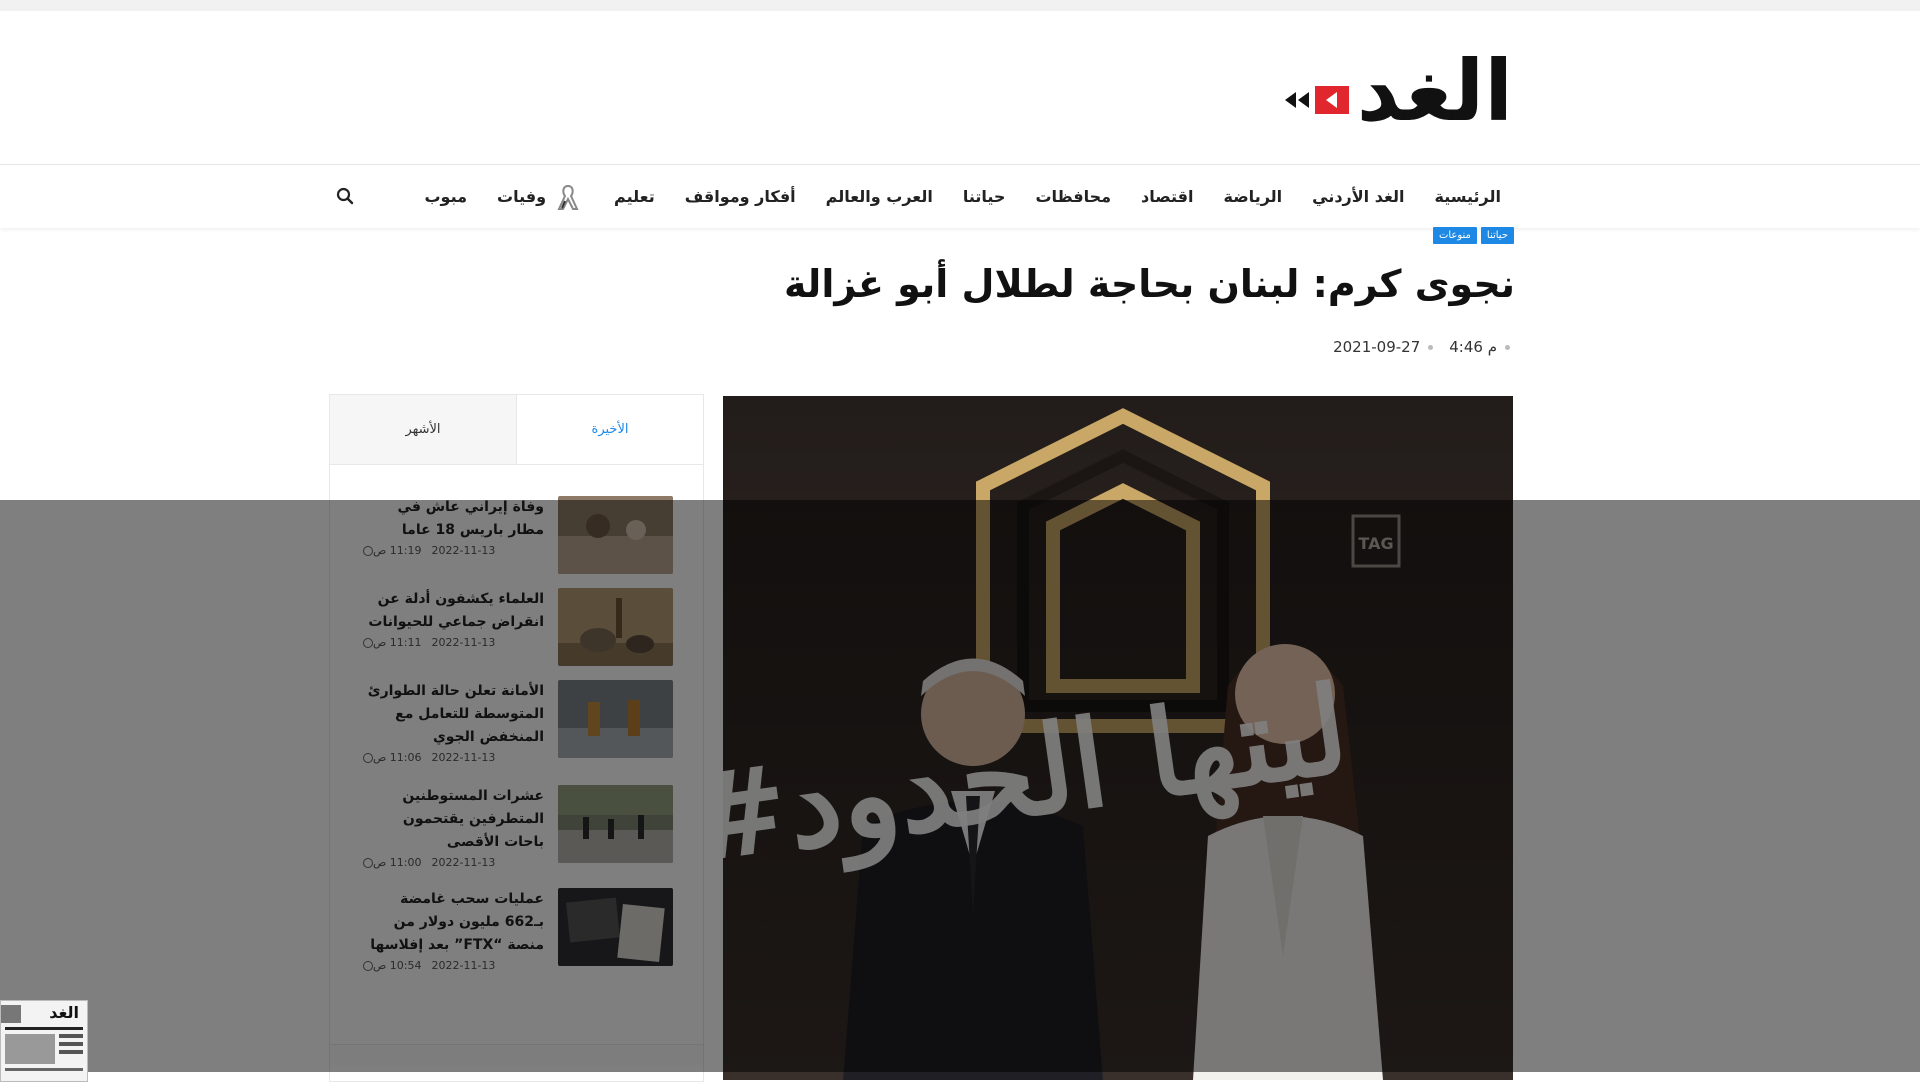 The width and height of the screenshot is (1920, 1082). I want to click on nav-item-education: تعليم, so click(634, 196).